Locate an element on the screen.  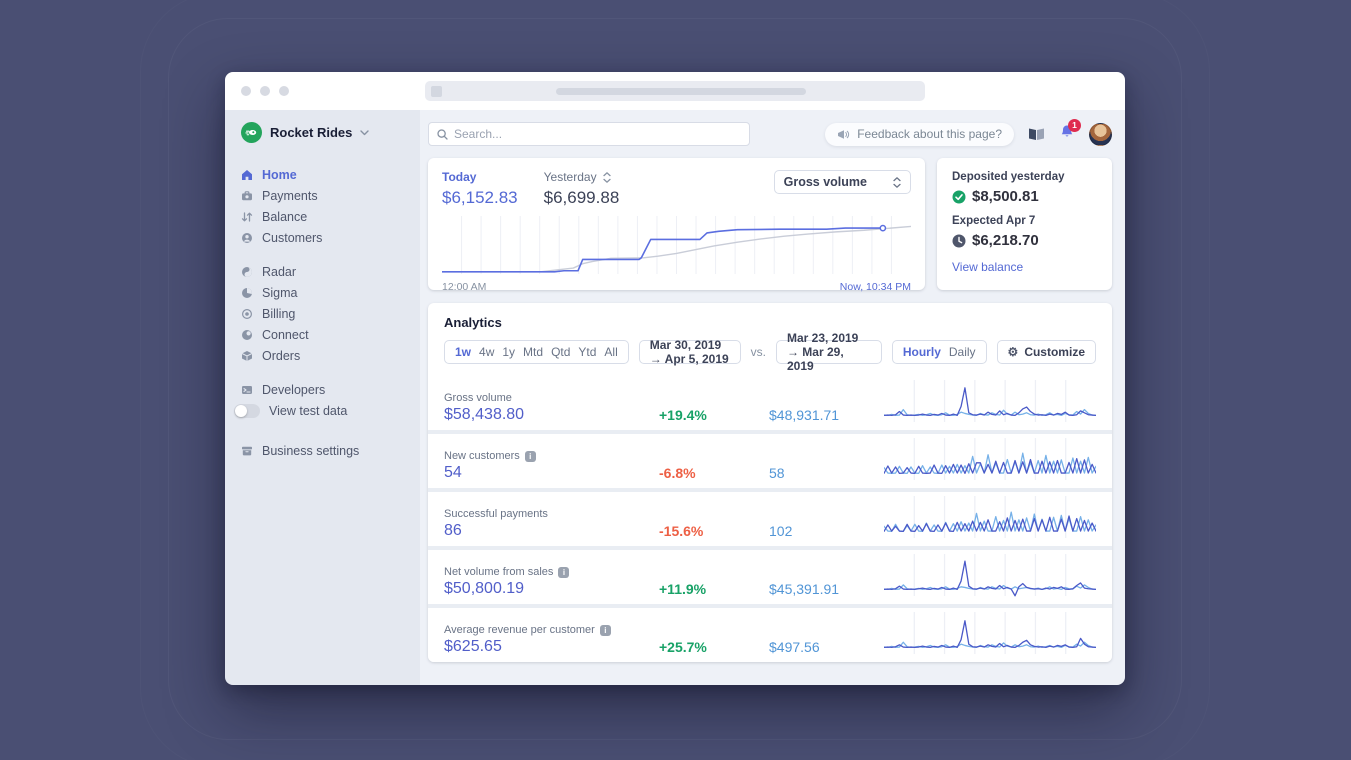
preset-ytd: Ytd is located at coordinates (587, 352).